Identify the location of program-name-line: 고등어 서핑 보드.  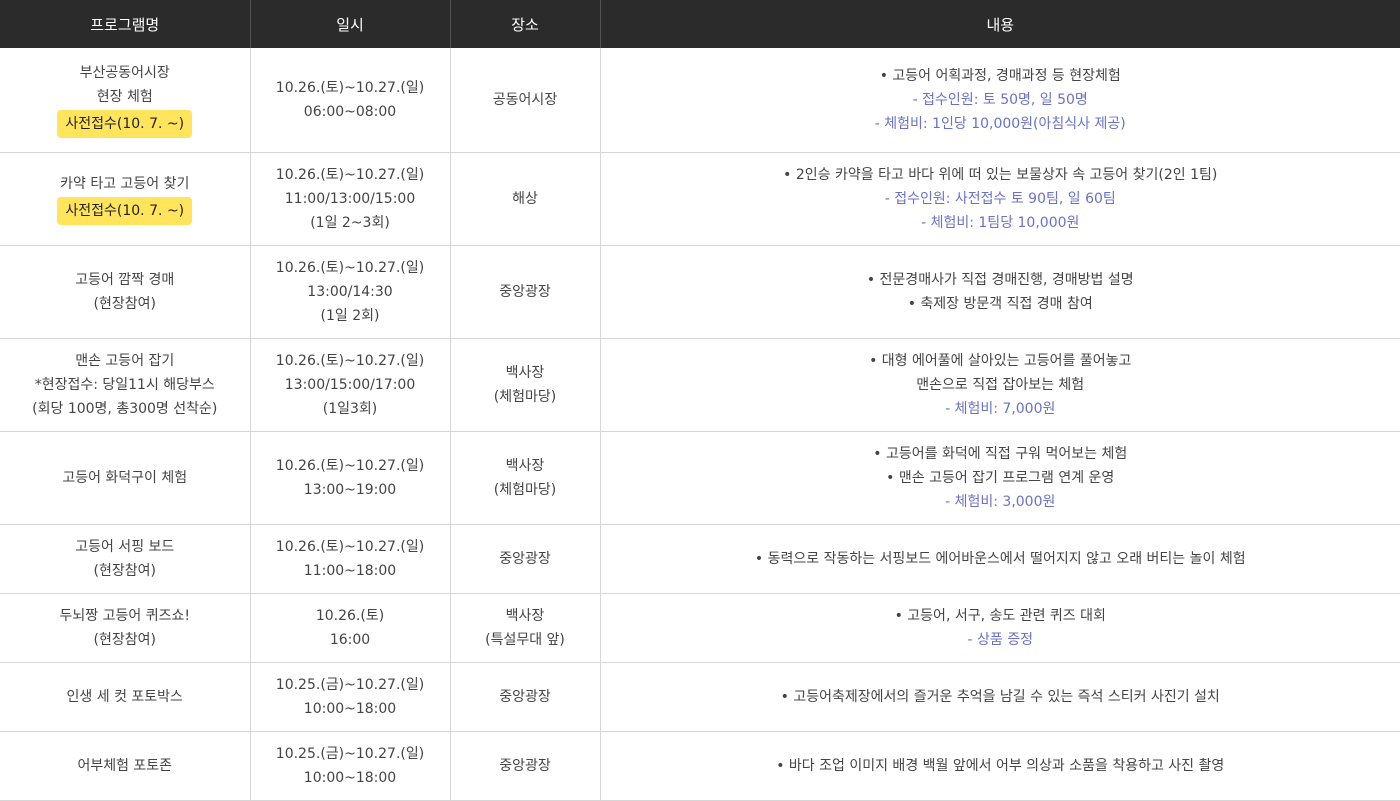
(125, 546).